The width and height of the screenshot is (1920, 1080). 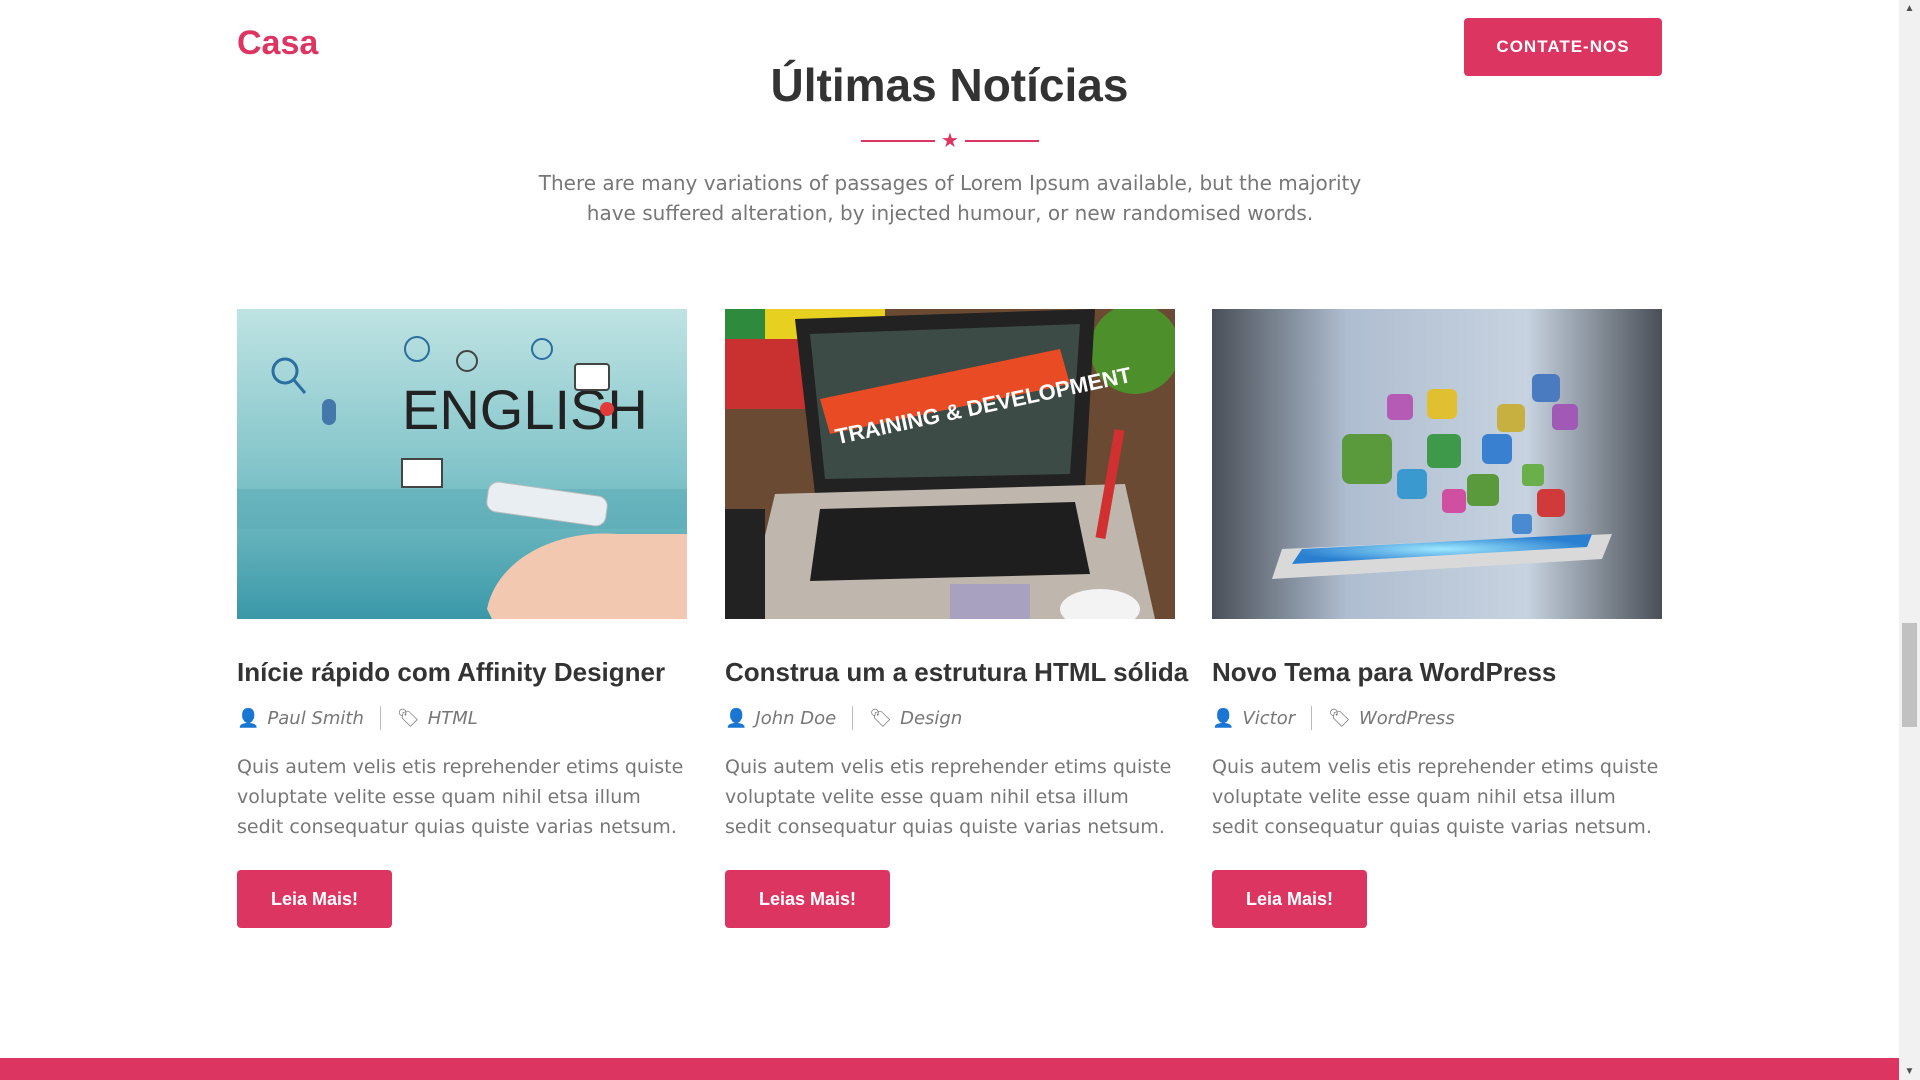 What do you see at coordinates (950, 464) in the screenshot?
I see `card-image-laptop: TRAINING & DEVELOPMENT` at bounding box center [950, 464].